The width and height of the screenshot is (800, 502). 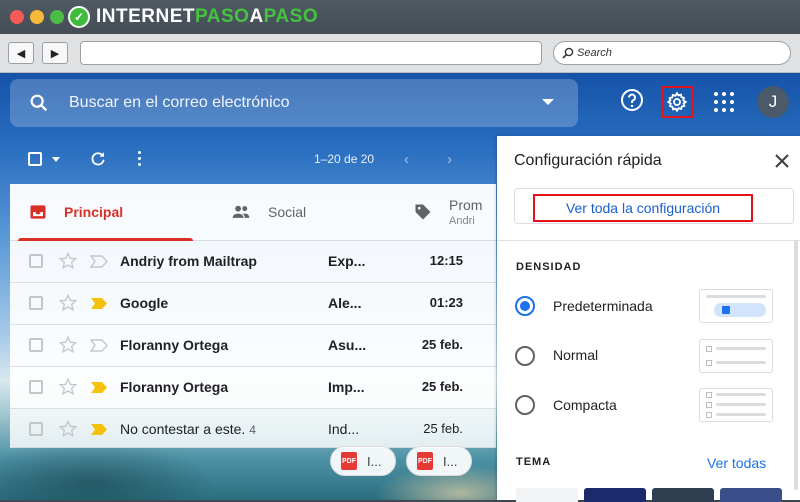 What do you see at coordinates (55, 53) in the screenshot?
I see `forward-button: ▶` at bounding box center [55, 53].